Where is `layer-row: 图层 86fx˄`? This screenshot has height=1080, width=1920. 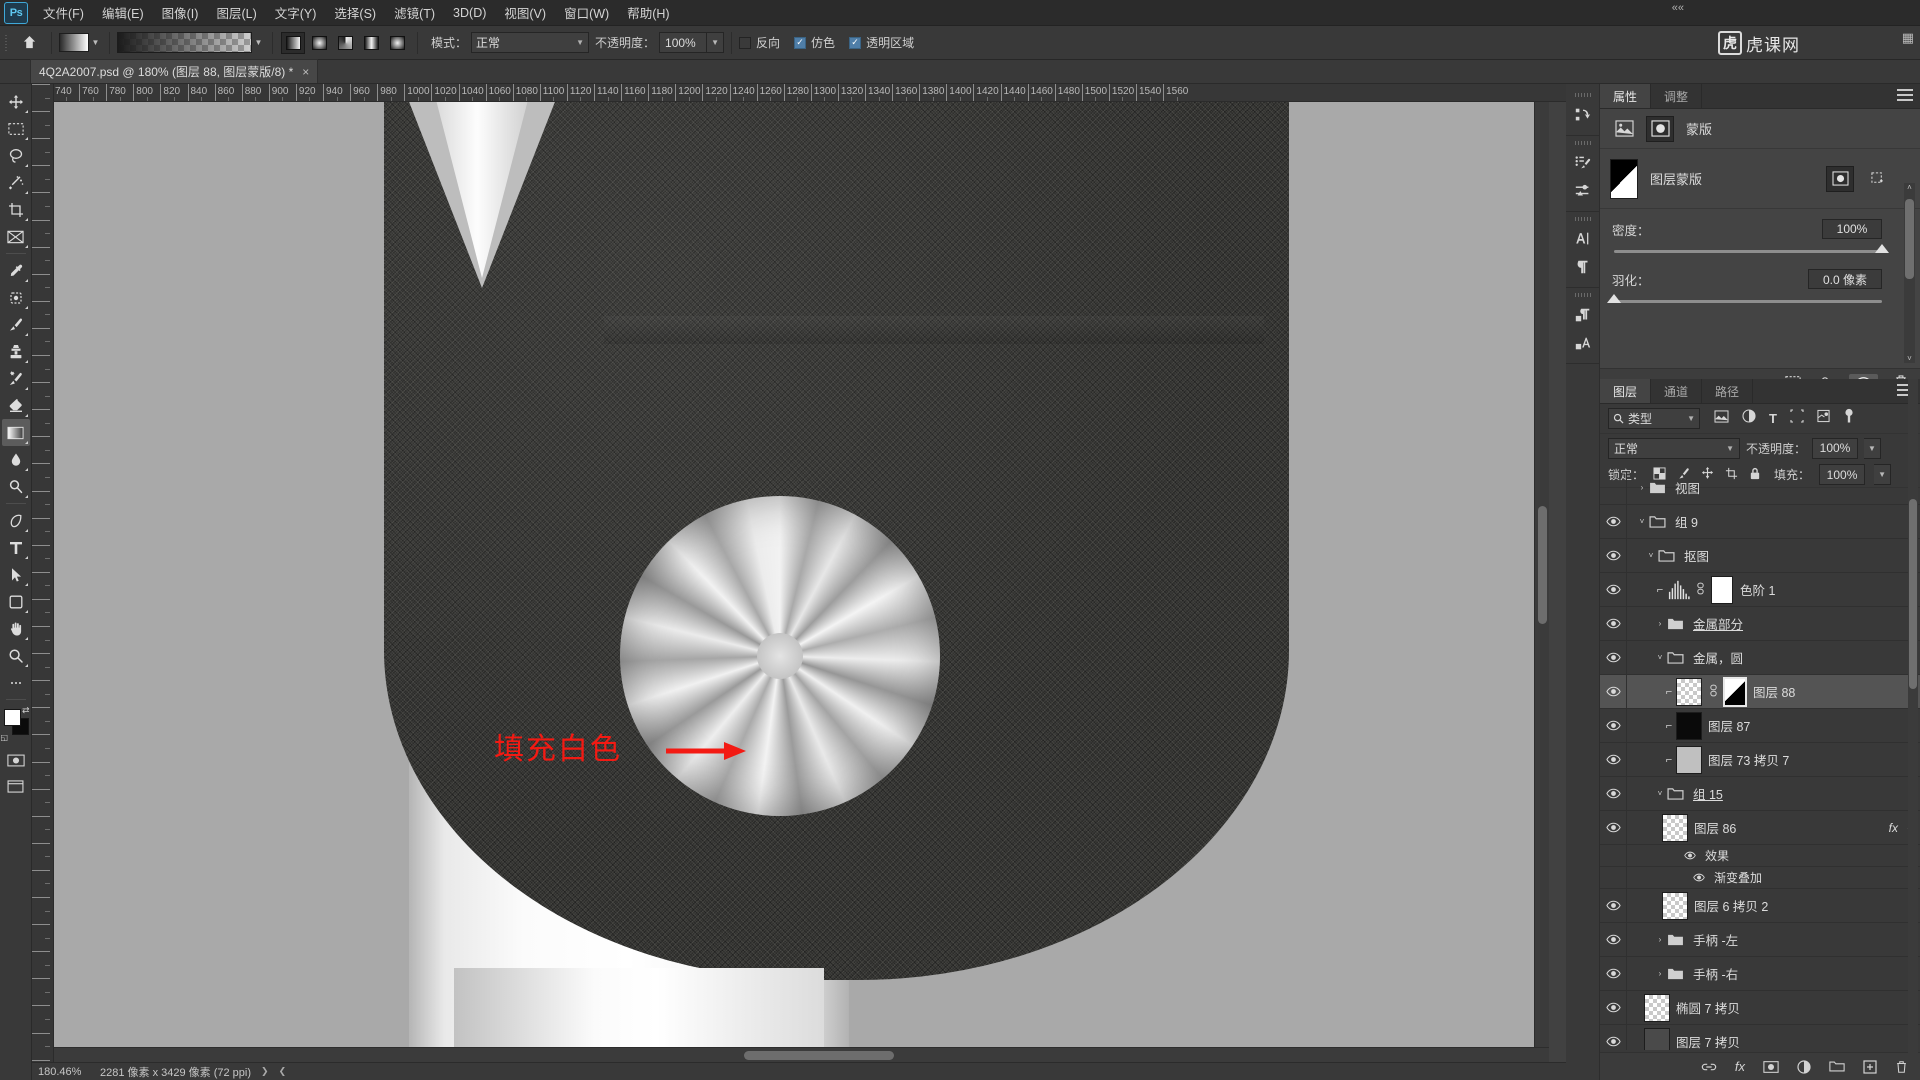
layer-row: 图层 86fx˄ is located at coordinates (1760, 828).